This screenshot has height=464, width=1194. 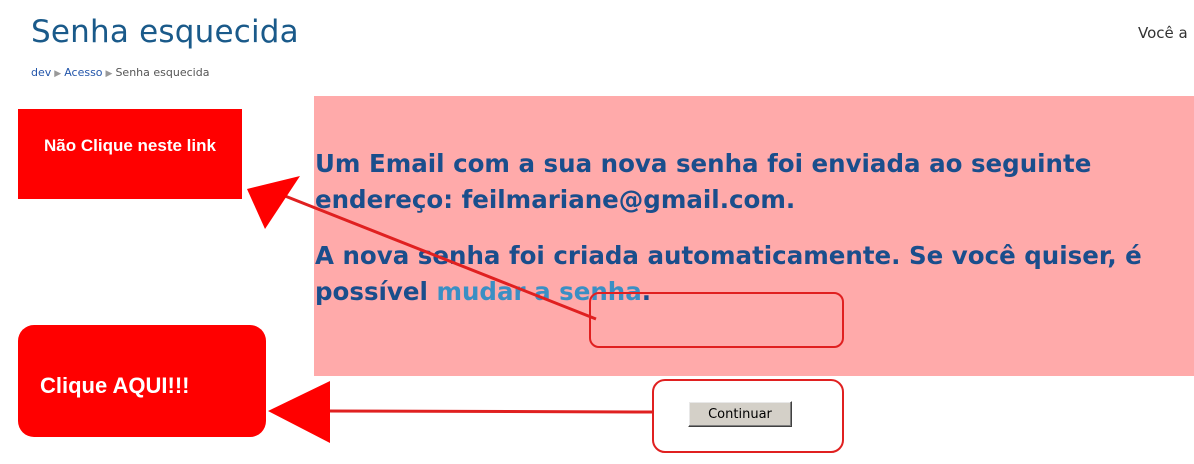 I want to click on click-here-arrow-head, so click(x=299, y=412).